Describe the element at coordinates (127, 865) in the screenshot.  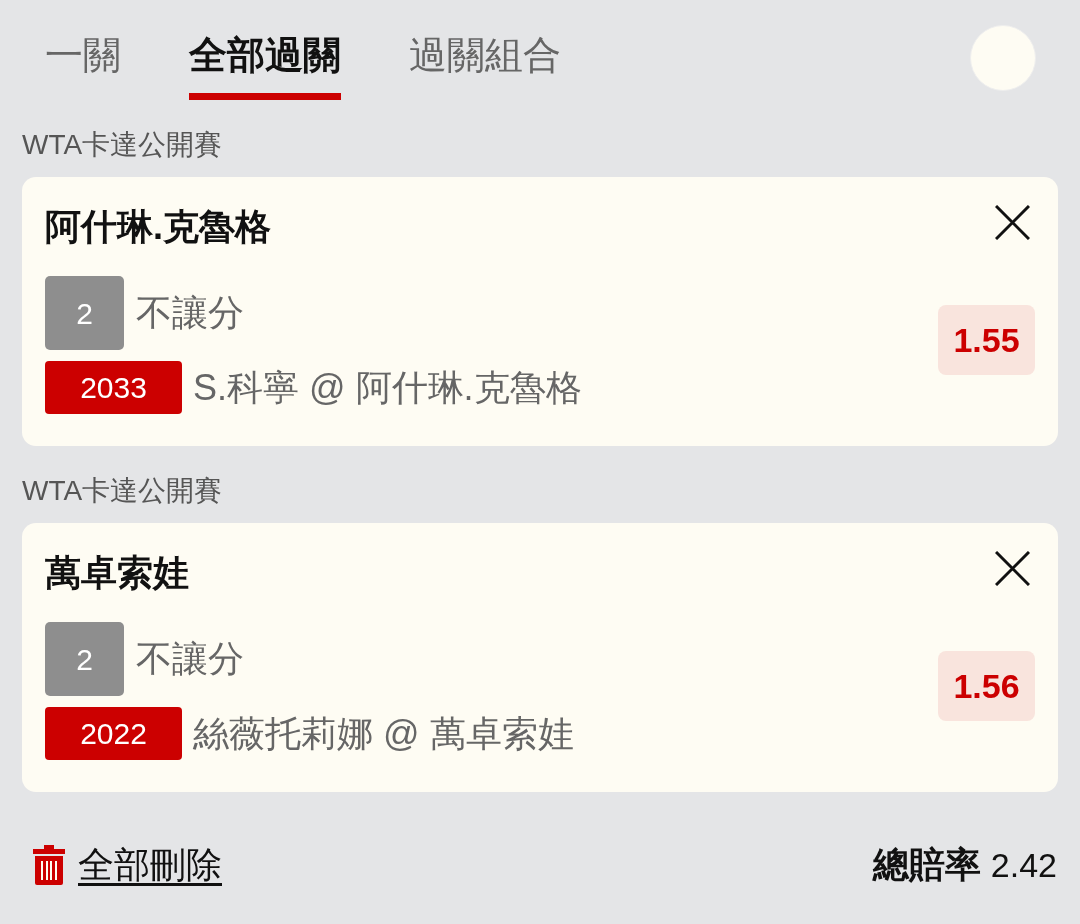
I see `delete-all-button: 全部刪除` at that location.